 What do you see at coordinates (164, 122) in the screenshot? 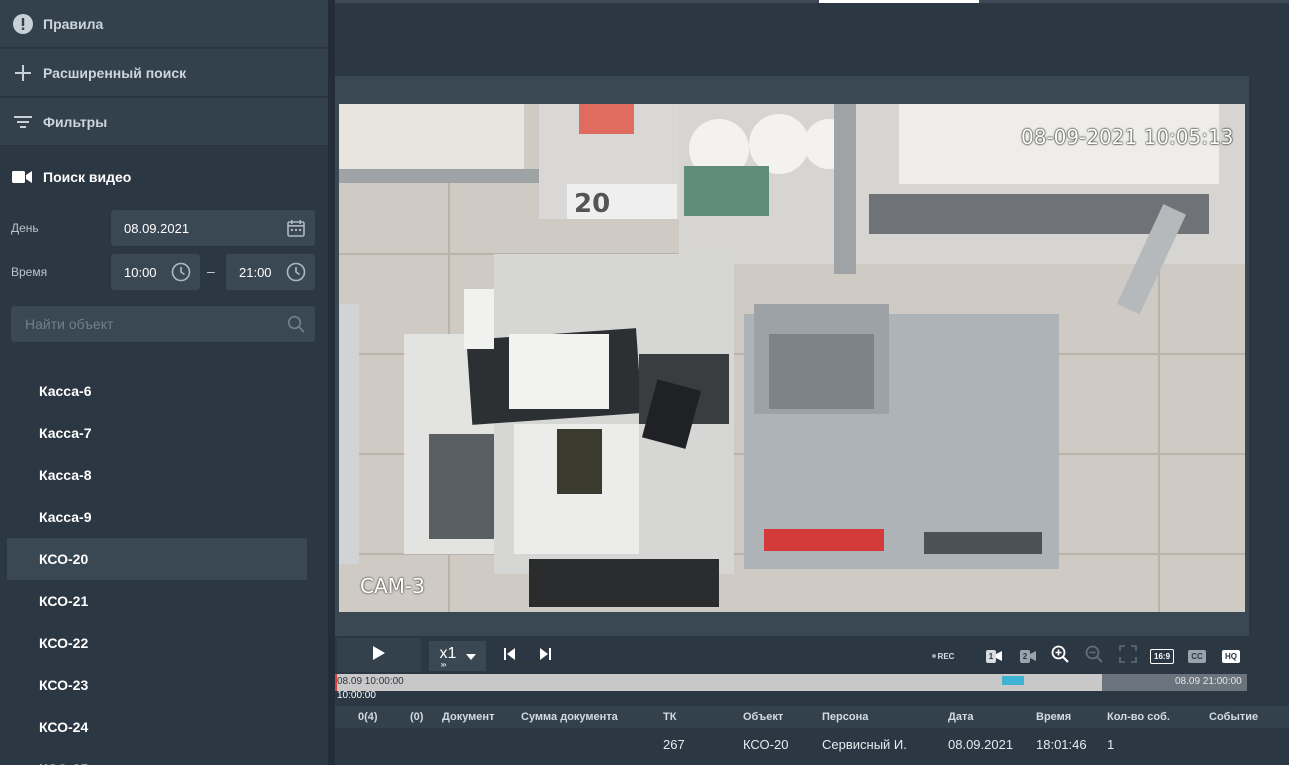
I see `filters-item: Фильтры` at bounding box center [164, 122].